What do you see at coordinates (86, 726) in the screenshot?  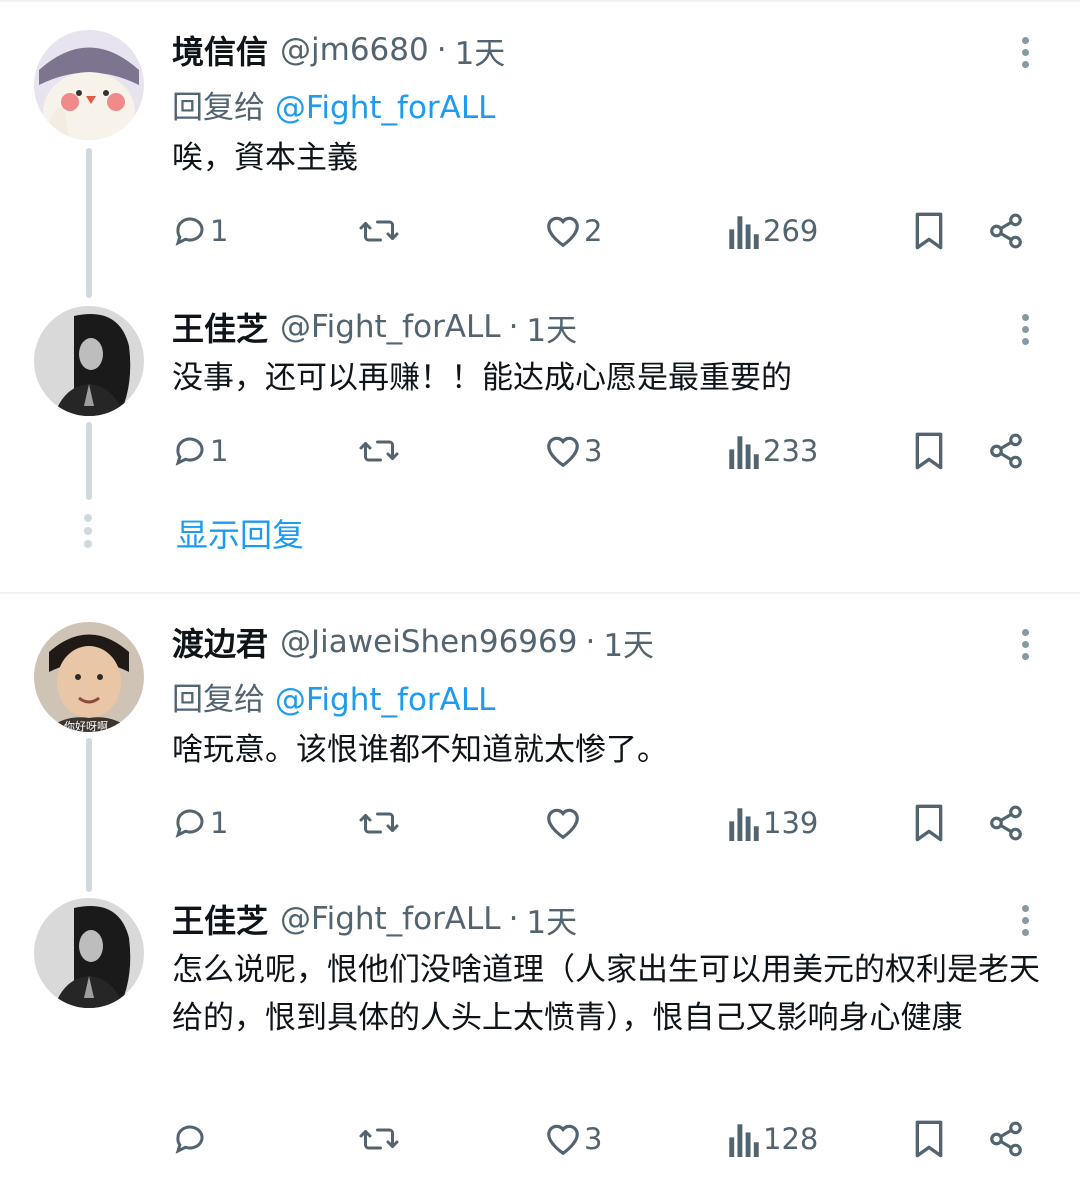 I see `avatar-caption: 你好呀啊` at bounding box center [86, 726].